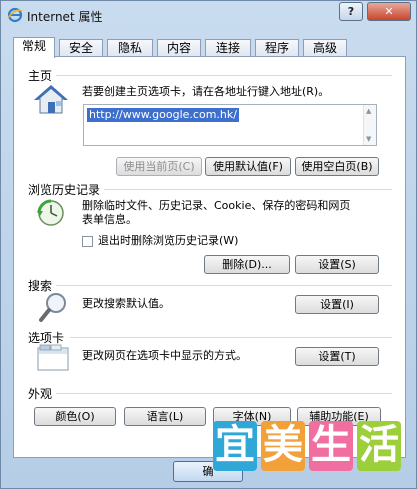 The width and height of the screenshot is (417, 489). What do you see at coordinates (224, 285) in the screenshot?
I see `search-section-divider` at bounding box center [224, 285].